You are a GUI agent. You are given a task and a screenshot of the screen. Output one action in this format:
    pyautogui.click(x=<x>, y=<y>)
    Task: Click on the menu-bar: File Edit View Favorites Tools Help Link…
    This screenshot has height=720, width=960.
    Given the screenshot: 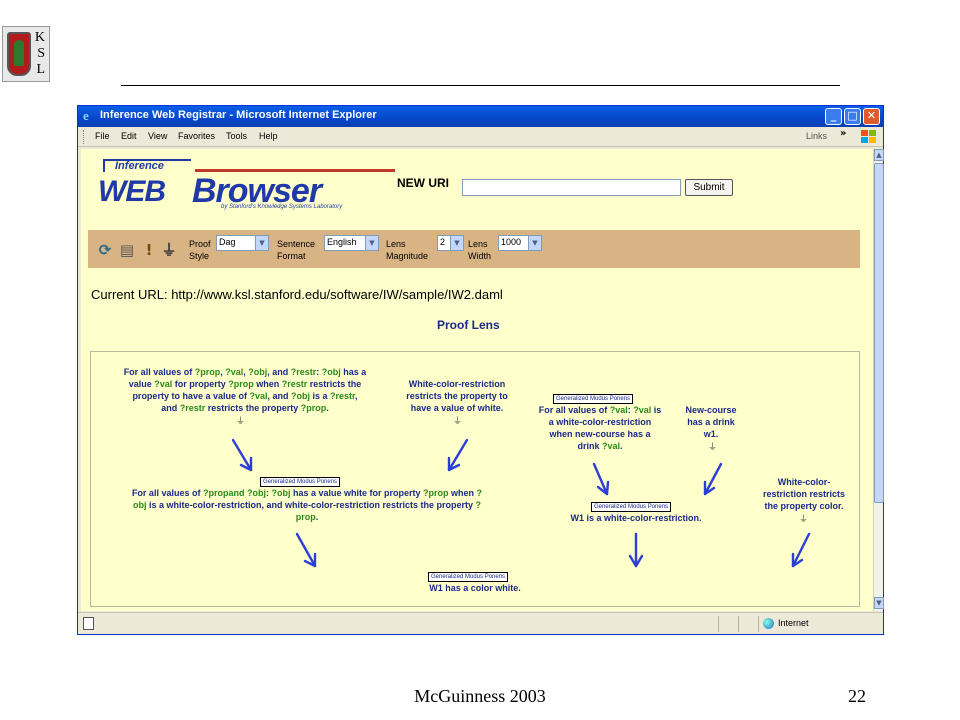 What is the action you would take?
    pyautogui.click(x=480, y=137)
    